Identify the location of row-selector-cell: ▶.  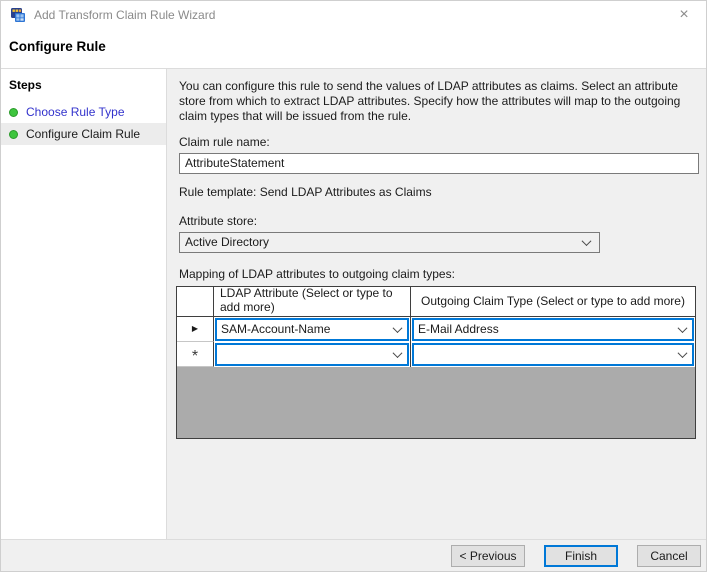
(195, 329).